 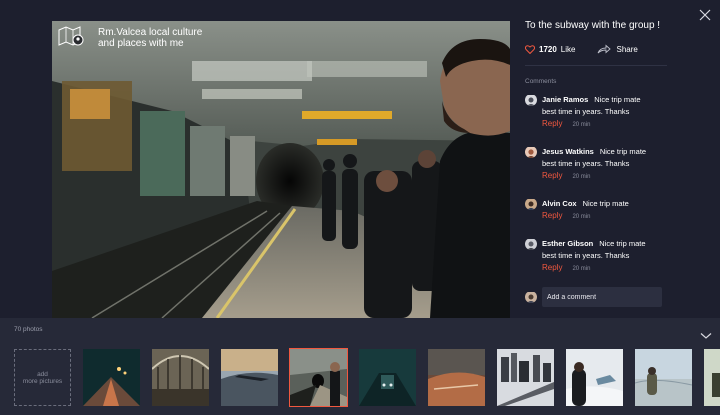 What do you see at coordinates (42, 374) in the screenshot?
I see `add-pictures-line1: add` at bounding box center [42, 374].